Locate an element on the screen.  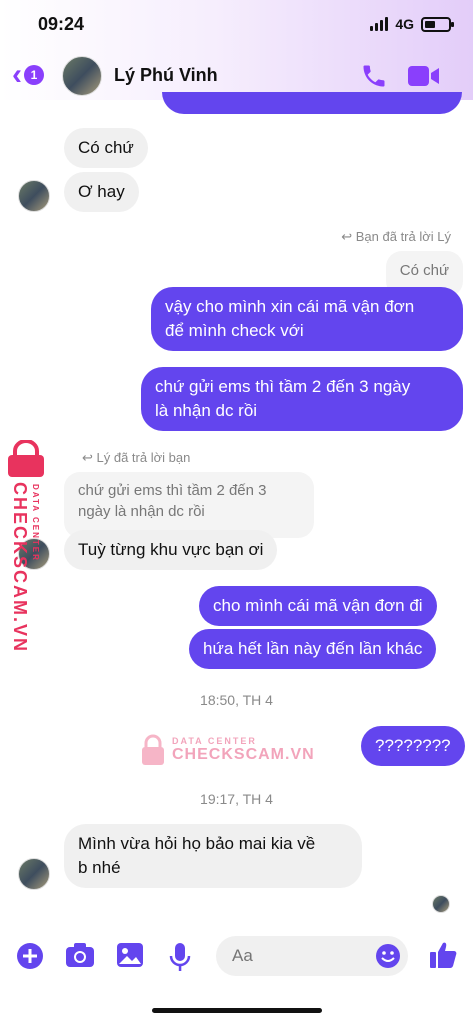
message-text: Tuỳ từng khu vực bạn ơi is located at coordinates (171, 549).